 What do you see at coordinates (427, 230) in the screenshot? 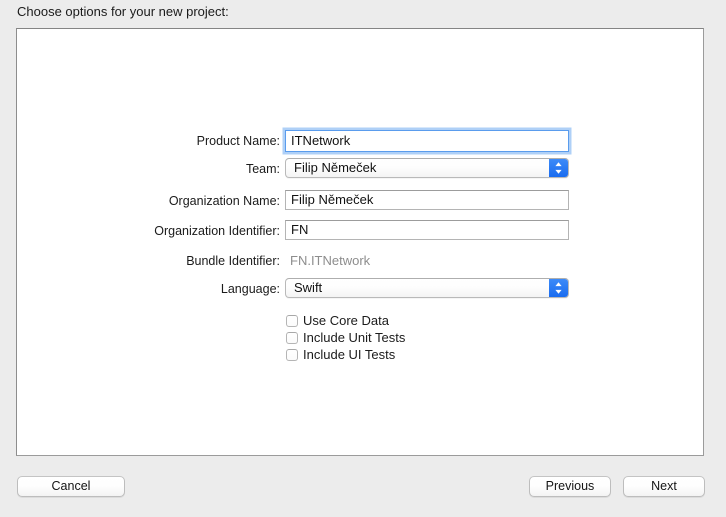
I see `organization-identifier-input: FN` at bounding box center [427, 230].